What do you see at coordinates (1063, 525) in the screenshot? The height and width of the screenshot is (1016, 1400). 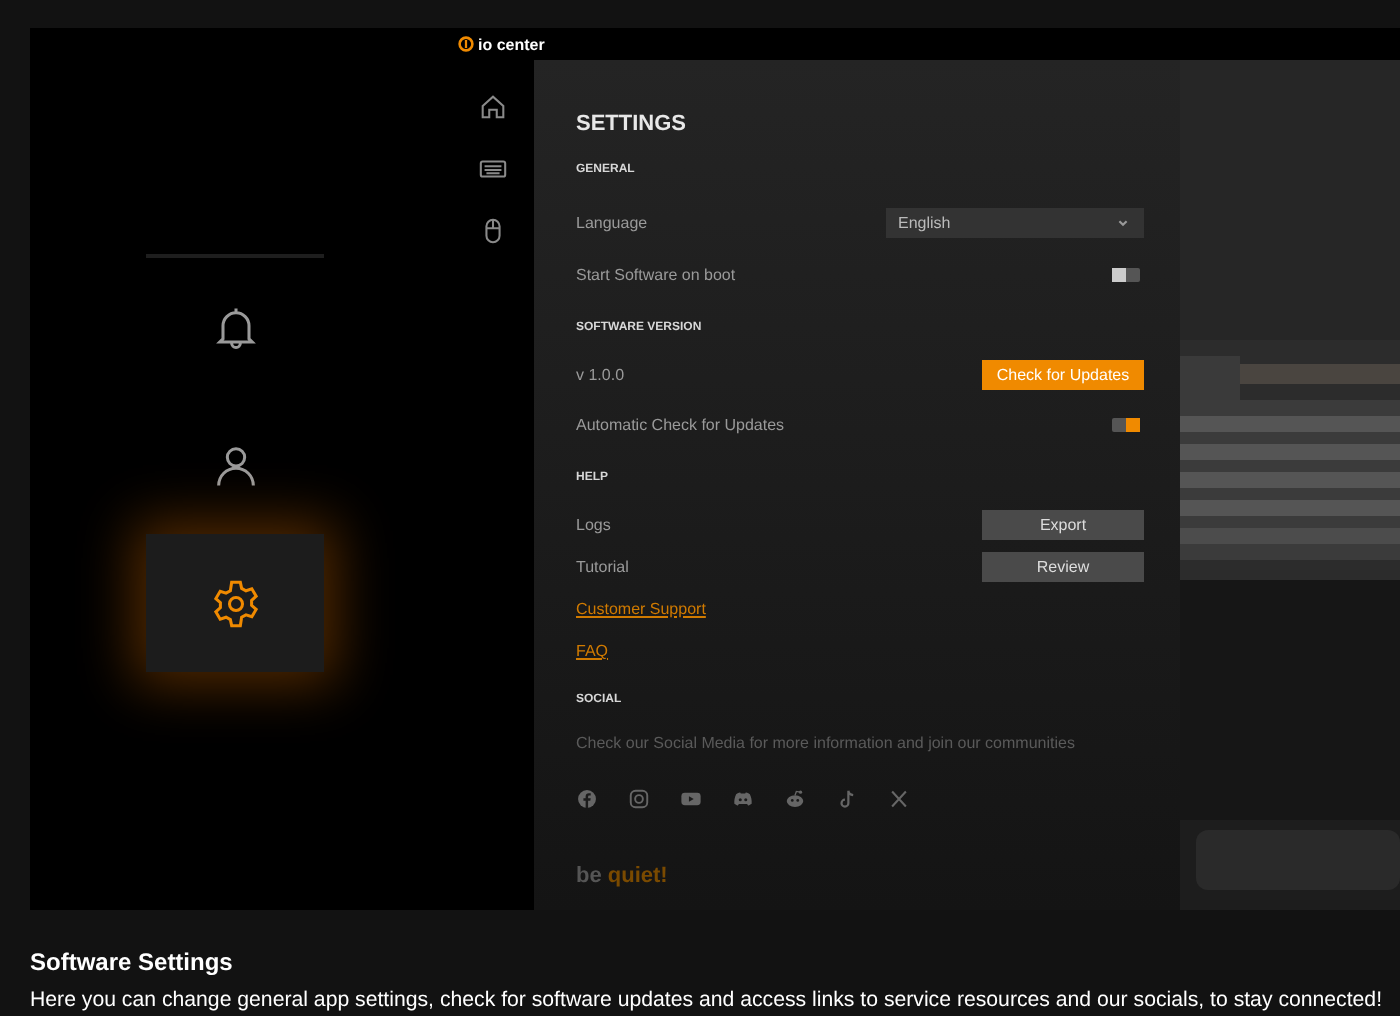 I see `action-button: Export` at bounding box center [1063, 525].